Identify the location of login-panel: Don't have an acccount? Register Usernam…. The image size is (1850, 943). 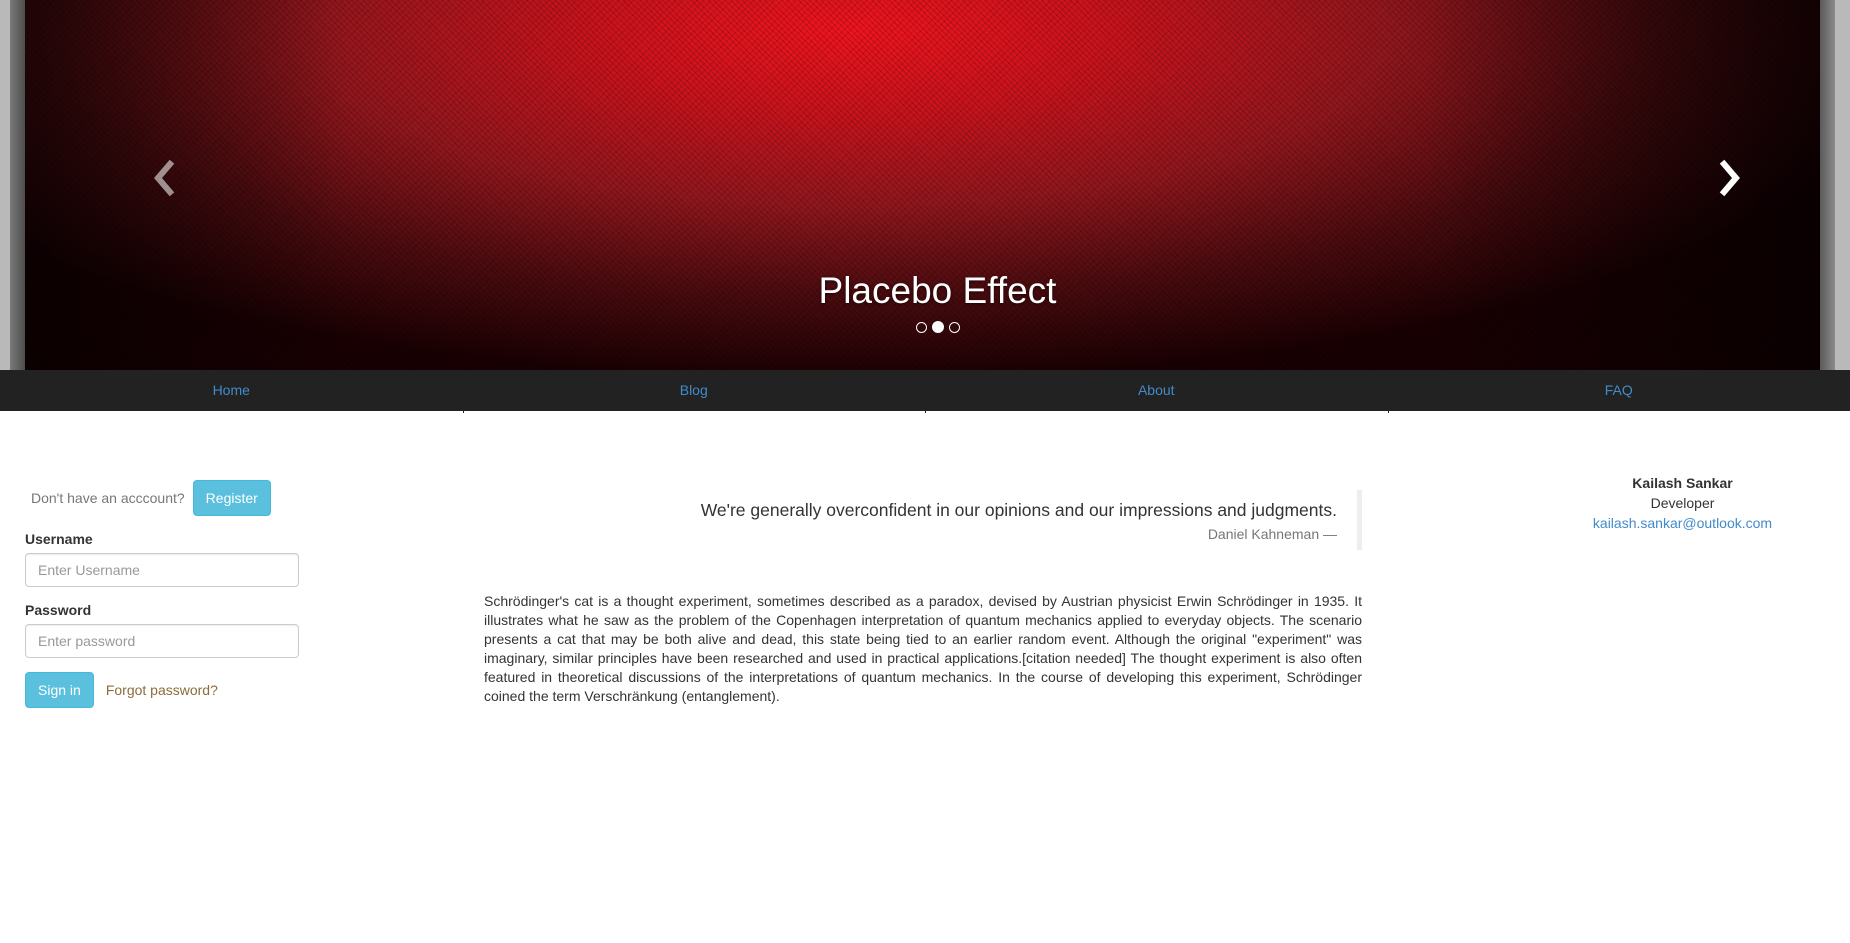
(165, 594).